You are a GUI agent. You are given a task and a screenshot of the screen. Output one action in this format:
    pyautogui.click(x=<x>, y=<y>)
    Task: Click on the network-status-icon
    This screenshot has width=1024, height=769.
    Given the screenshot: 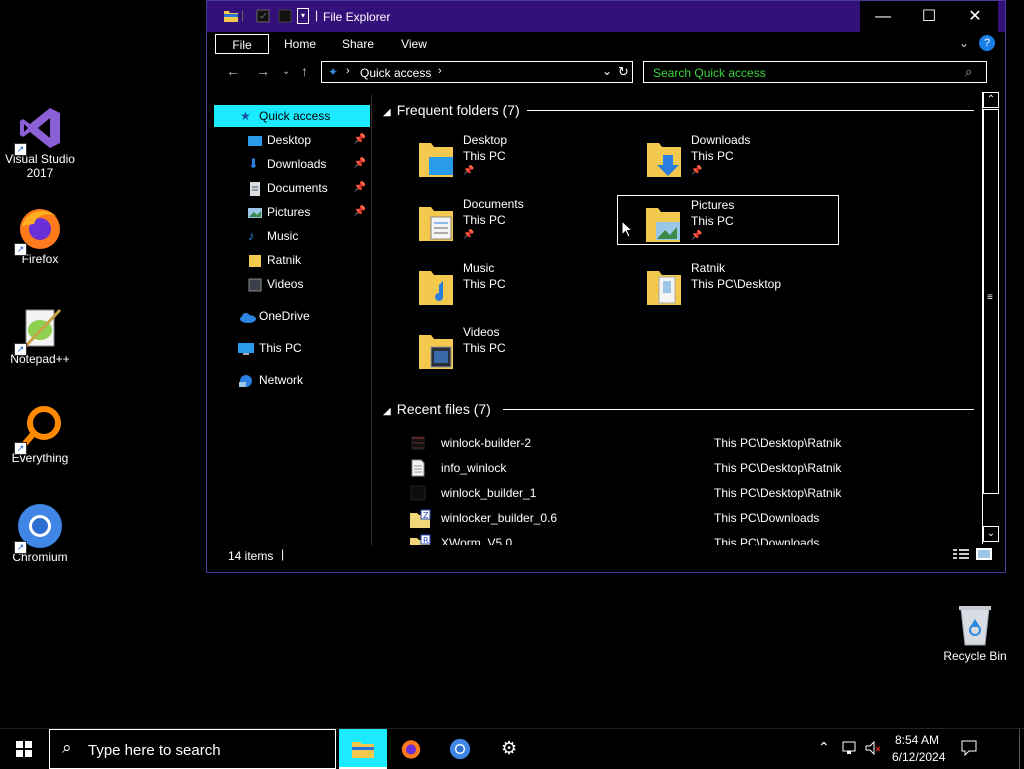 What is the action you would take?
    pyautogui.click(x=850, y=748)
    